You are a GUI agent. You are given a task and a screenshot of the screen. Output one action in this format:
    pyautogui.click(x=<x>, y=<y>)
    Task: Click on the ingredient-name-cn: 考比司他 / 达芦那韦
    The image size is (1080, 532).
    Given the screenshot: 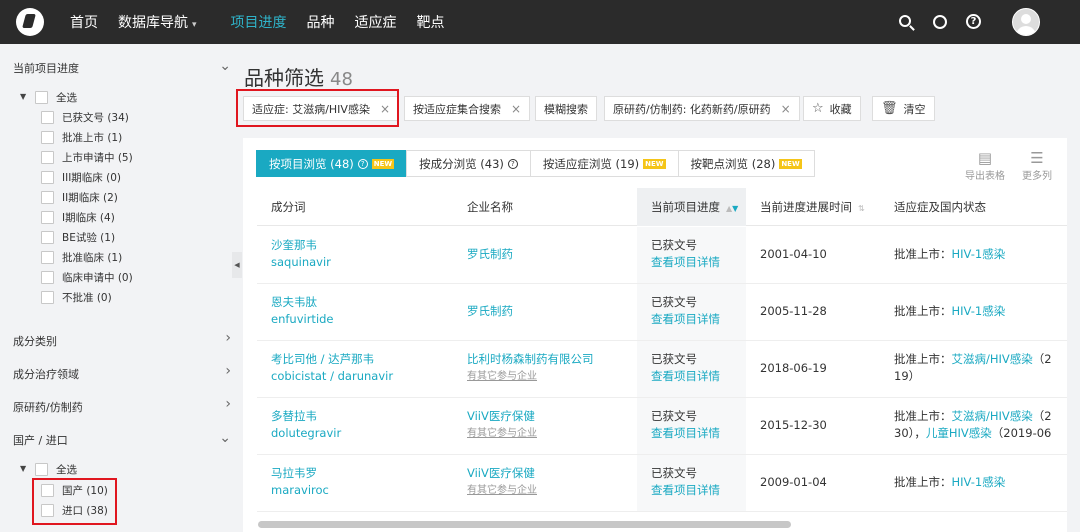 What is the action you would take?
    pyautogui.click(x=332, y=359)
    